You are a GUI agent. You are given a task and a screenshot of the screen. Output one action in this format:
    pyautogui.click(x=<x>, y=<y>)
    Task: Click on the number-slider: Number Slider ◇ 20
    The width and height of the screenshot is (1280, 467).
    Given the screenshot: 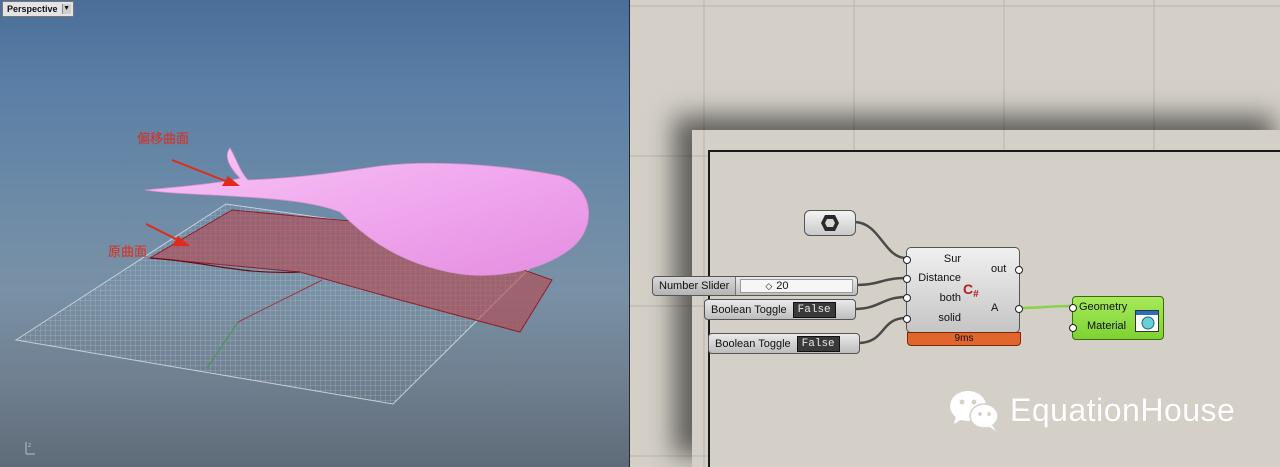 What is the action you would take?
    pyautogui.click(x=755, y=286)
    